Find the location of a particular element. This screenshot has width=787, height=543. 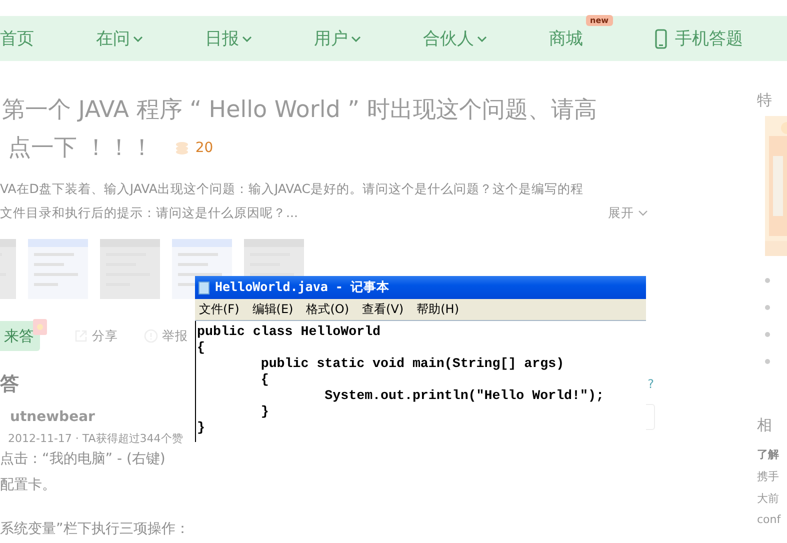

related-heading: 相 is located at coordinates (765, 425).